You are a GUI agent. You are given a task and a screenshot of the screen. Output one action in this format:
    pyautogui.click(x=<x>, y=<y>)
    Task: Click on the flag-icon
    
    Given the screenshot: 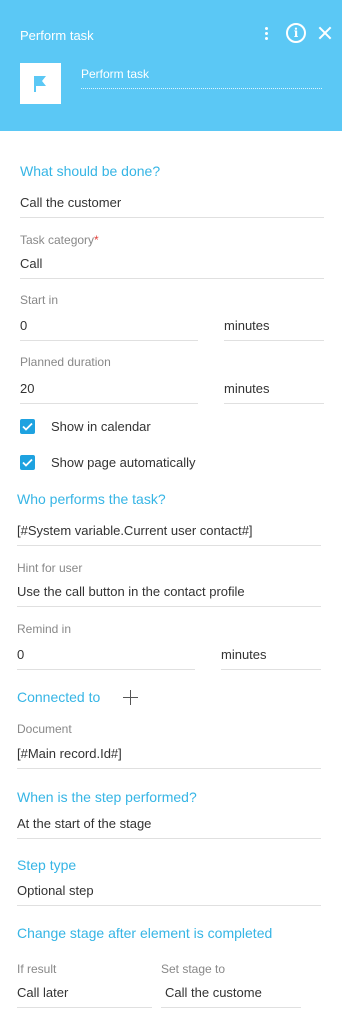 What is the action you would take?
    pyautogui.click(x=40, y=83)
    